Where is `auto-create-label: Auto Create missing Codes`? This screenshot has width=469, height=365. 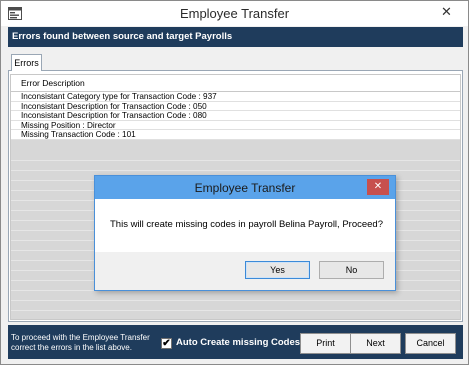 auto-create-label: Auto Create missing Codes is located at coordinates (238, 342).